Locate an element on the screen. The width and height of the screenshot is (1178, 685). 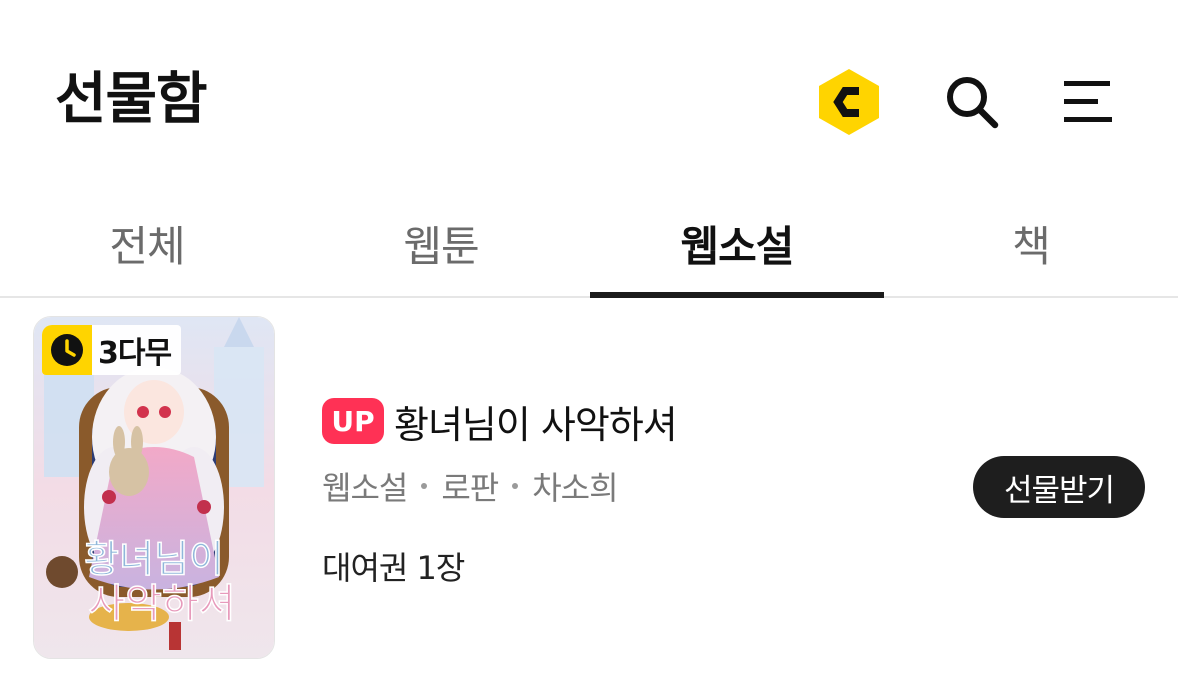
receive-gift-button: 선물받기 is located at coordinates (1059, 487).